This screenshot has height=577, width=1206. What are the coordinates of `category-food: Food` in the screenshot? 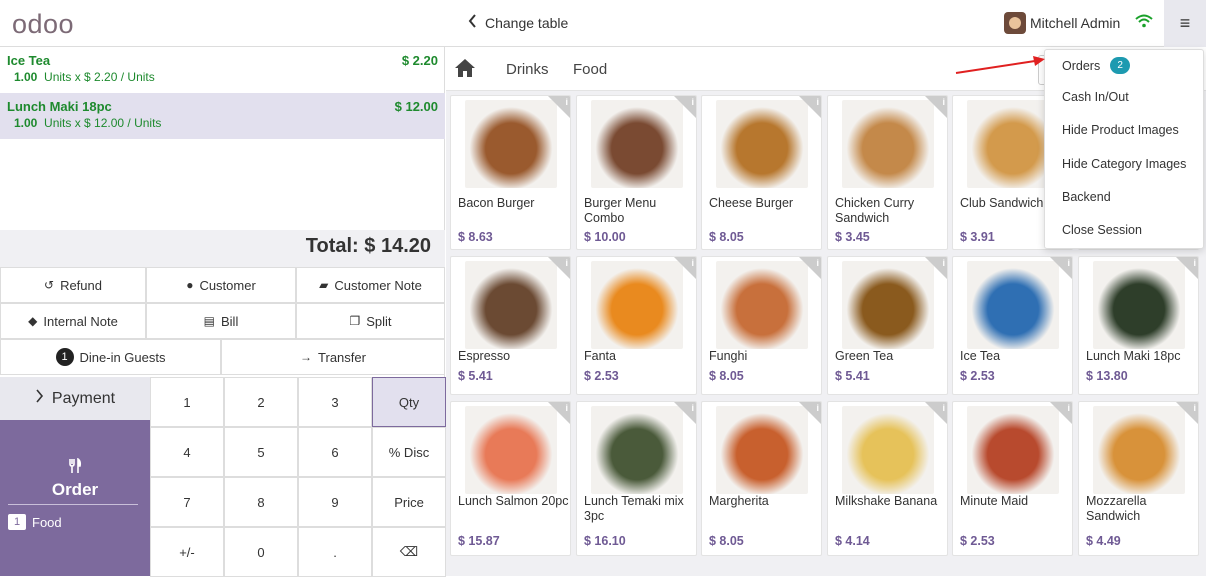 It's located at (590, 69).